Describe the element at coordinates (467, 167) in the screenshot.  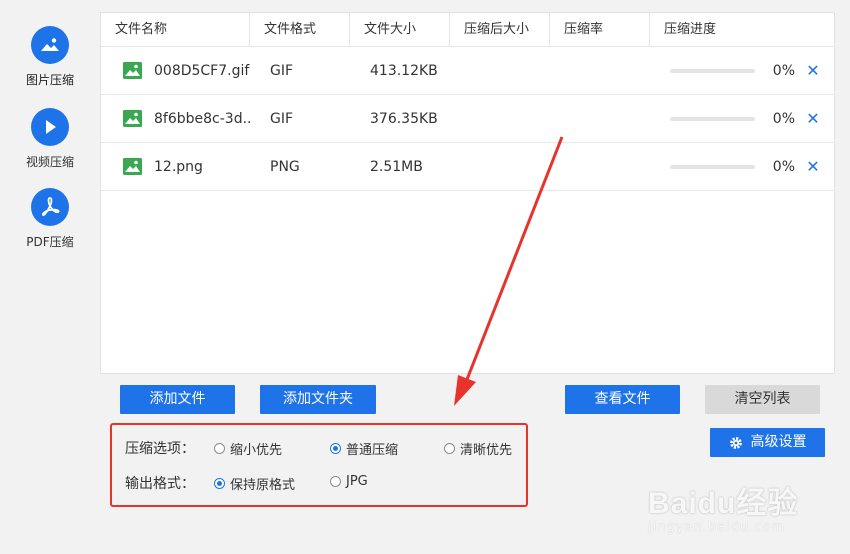
I see `table-row: 12.png PNG 2.51MB 0% ✕` at that location.